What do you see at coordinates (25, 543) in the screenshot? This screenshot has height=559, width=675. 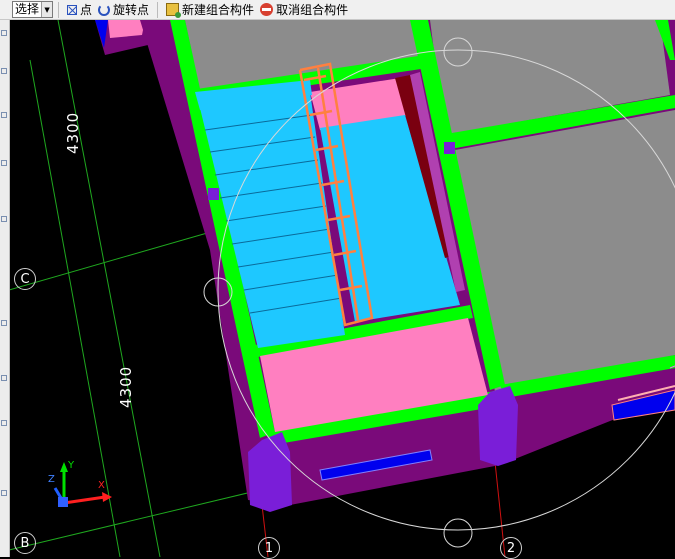 I see `axis-bubble-b: B` at bounding box center [25, 543].